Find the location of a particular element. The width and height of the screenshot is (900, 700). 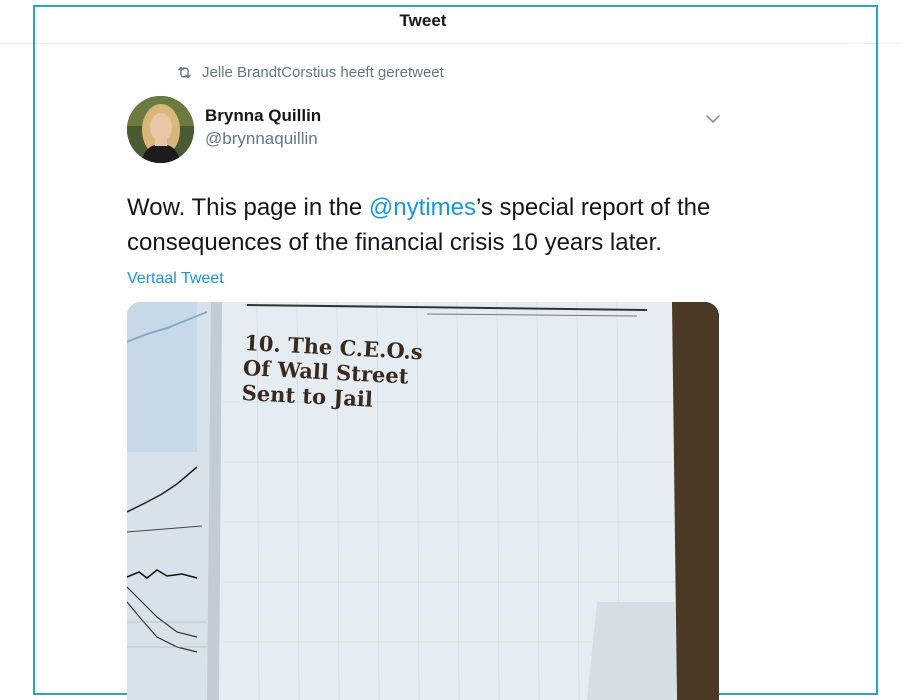

retweet-icon is located at coordinates (184, 72).